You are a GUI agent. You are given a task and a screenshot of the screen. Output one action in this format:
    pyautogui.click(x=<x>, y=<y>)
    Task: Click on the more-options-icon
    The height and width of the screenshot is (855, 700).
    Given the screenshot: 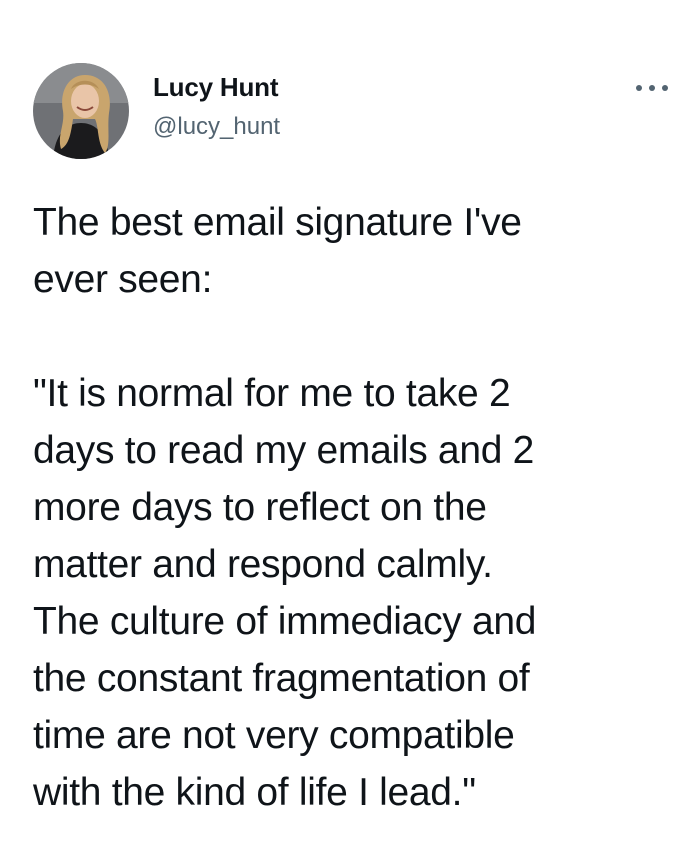 What is the action you would take?
    pyautogui.click(x=652, y=88)
    